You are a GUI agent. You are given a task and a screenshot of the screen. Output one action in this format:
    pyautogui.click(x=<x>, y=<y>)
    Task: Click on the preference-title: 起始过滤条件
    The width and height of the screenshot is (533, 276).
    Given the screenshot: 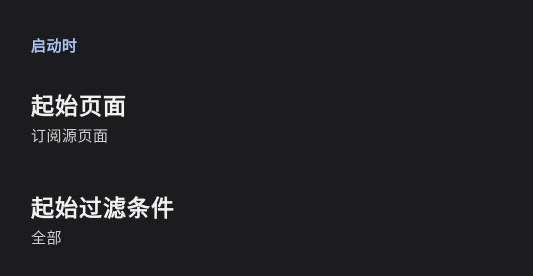 What is the action you would take?
    pyautogui.click(x=103, y=209)
    